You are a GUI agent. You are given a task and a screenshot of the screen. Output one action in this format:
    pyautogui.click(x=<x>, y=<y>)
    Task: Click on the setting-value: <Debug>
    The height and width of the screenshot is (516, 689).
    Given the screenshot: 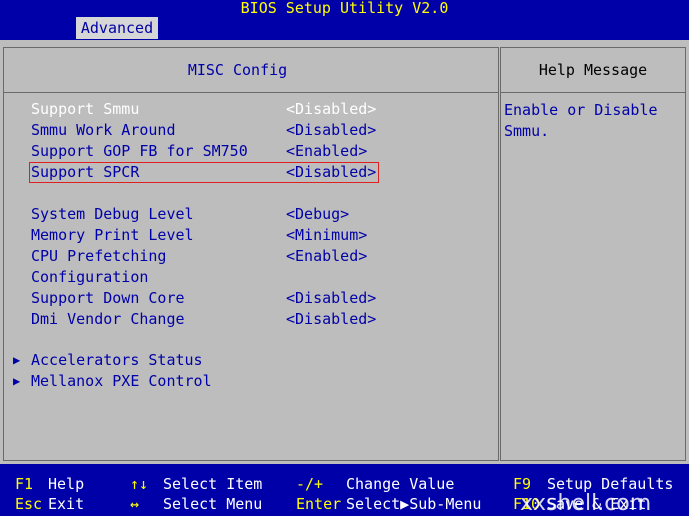 What is the action you would take?
    pyautogui.click(x=317, y=214)
    